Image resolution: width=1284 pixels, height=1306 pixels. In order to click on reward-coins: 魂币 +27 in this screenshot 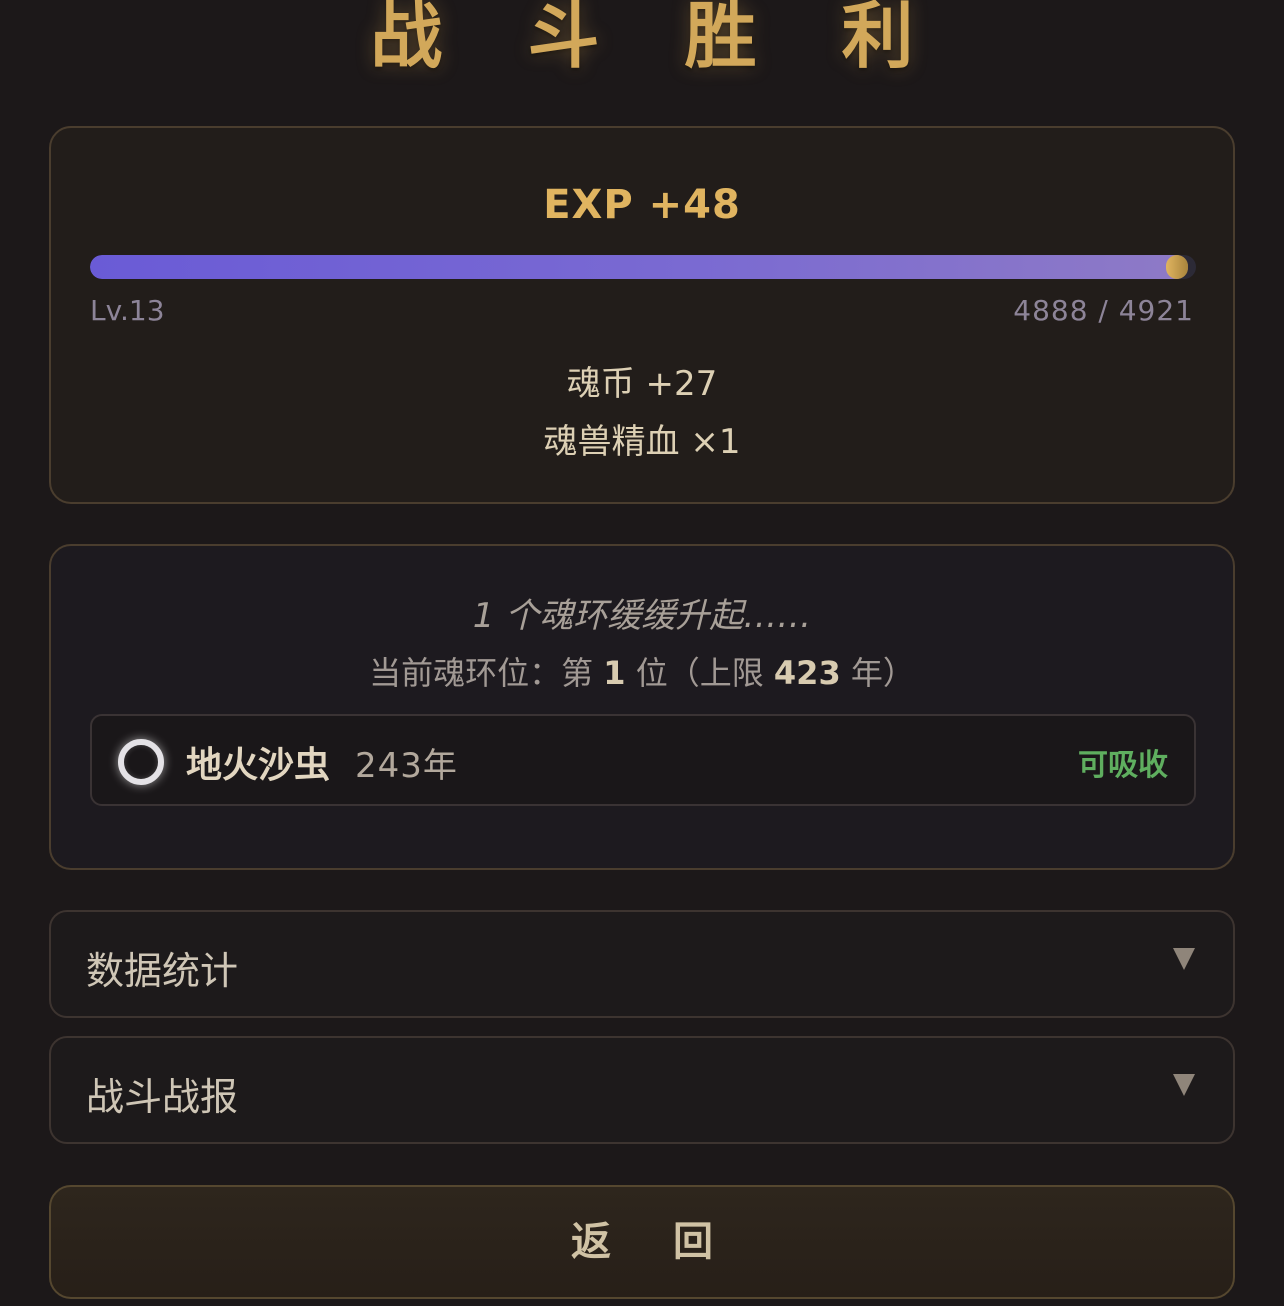, I will do `click(642, 384)`.